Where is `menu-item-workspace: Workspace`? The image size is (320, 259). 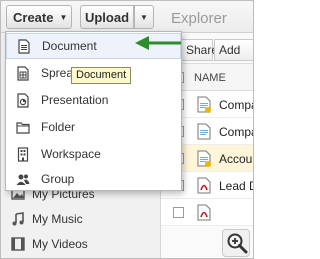 menu-item-workspace: Workspace is located at coordinates (93, 154).